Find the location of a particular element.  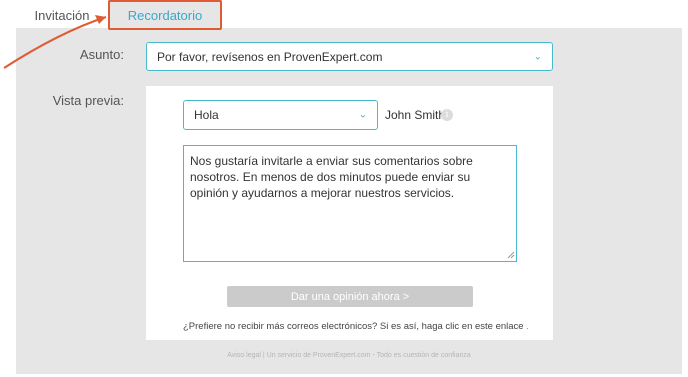

info-icon: i is located at coordinates (447, 115).